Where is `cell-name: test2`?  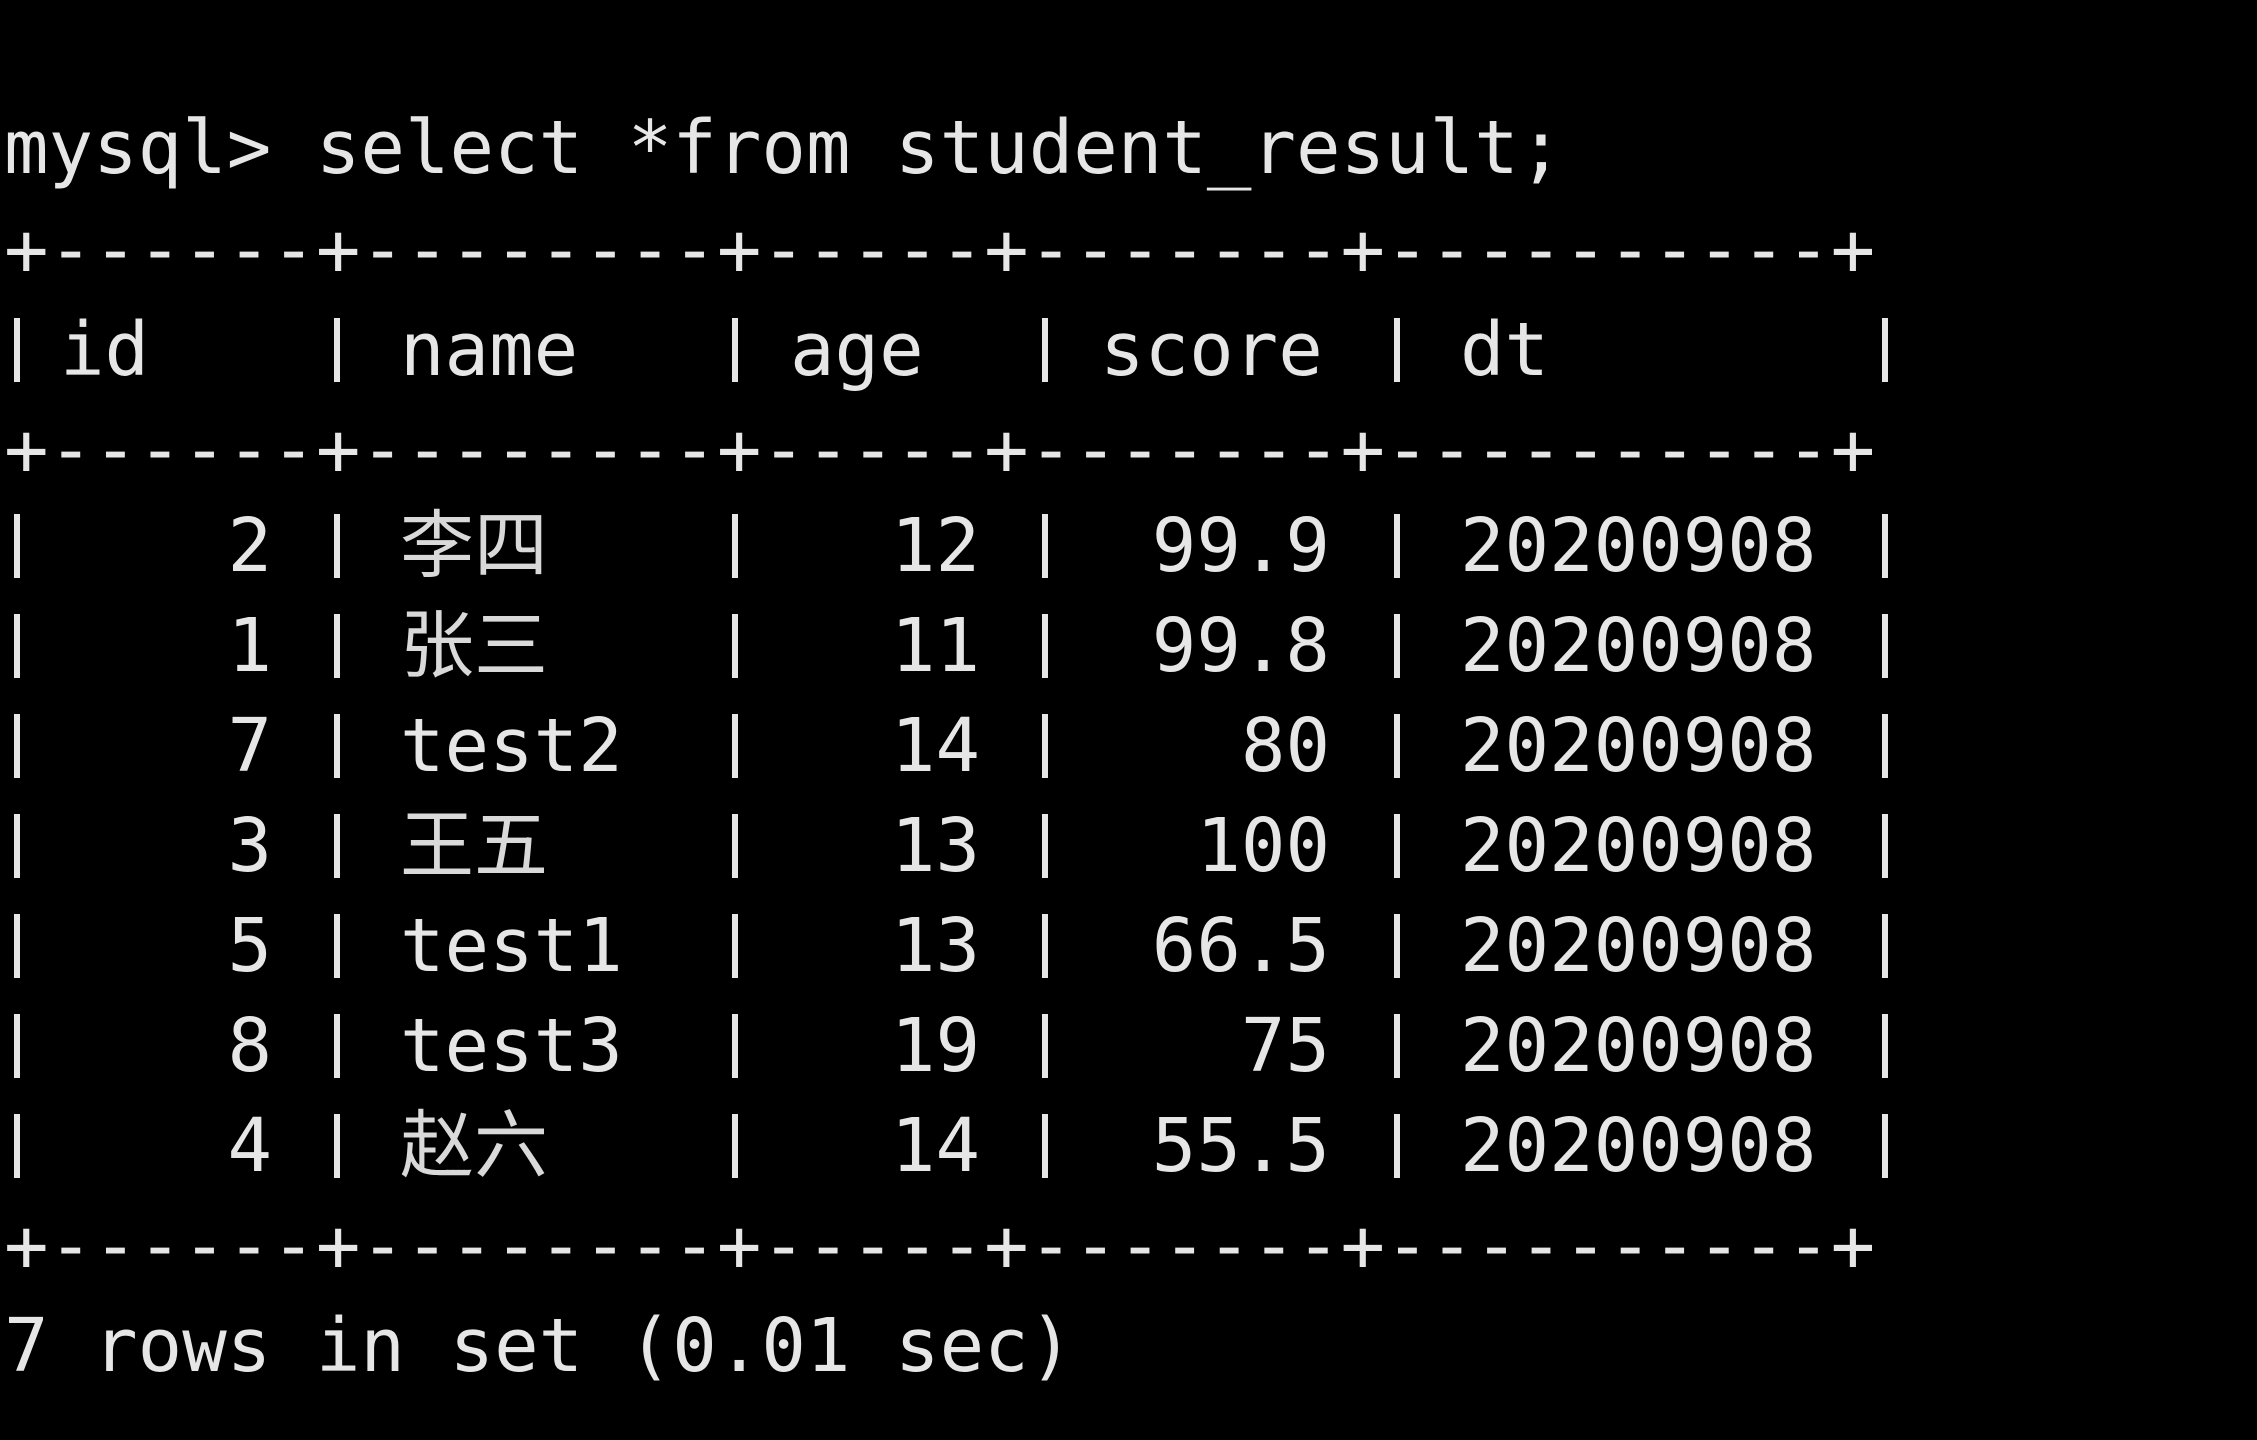 cell-name: test2 is located at coordinates (511, 746).